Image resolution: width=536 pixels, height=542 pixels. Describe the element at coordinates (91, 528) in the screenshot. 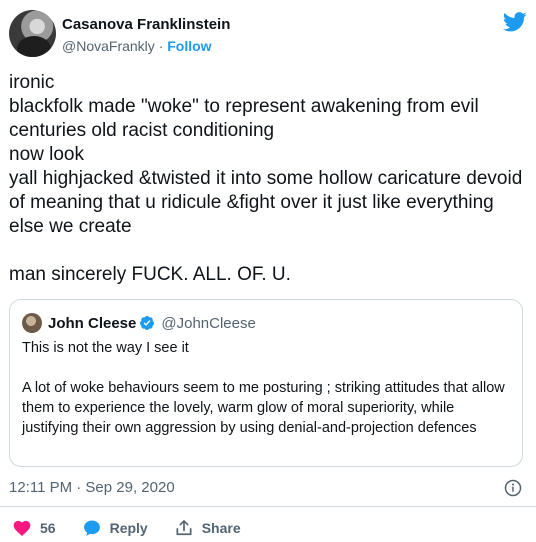

I see `reply-bubble-icon` at that location.